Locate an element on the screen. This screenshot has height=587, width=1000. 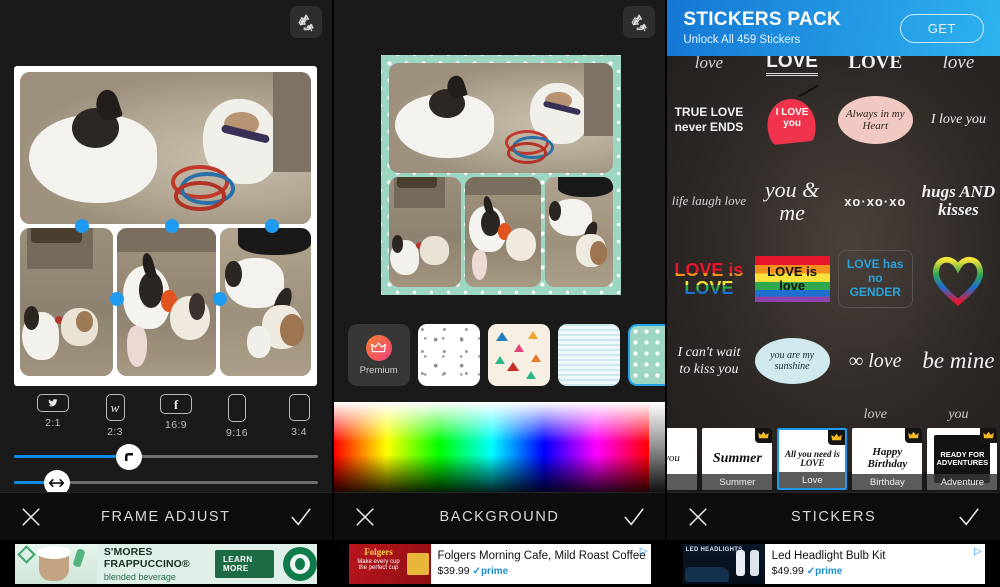
sticker-item-infinity-love: ∞ love is located at coordinates (875, 361).